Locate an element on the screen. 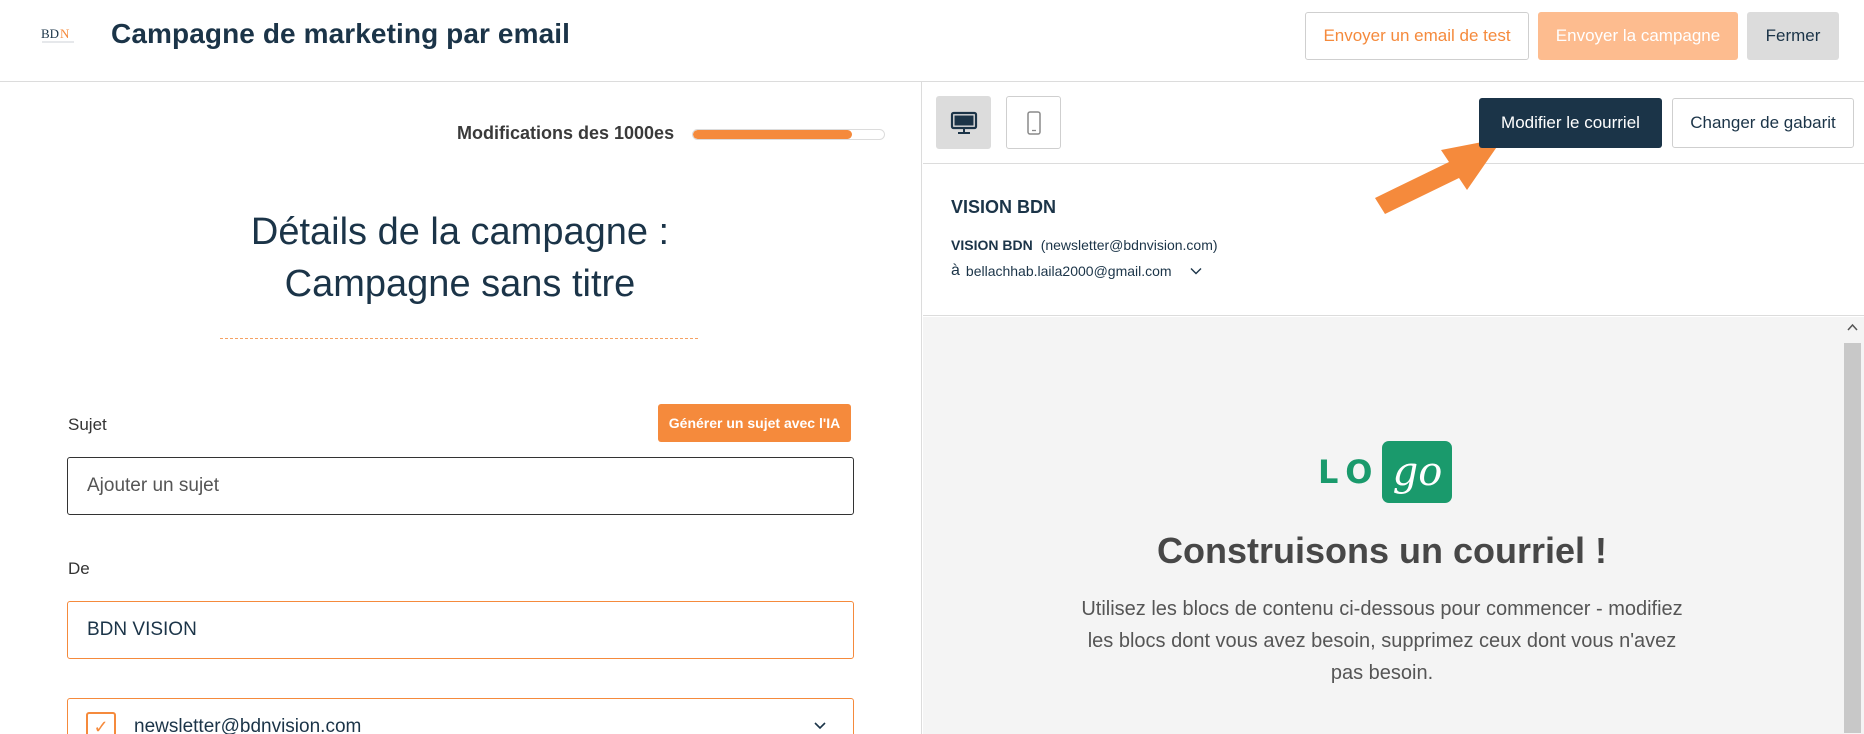 This screenshot has height=734, width=1864. close-button: Fermer is located at coordinates (1793, 36).